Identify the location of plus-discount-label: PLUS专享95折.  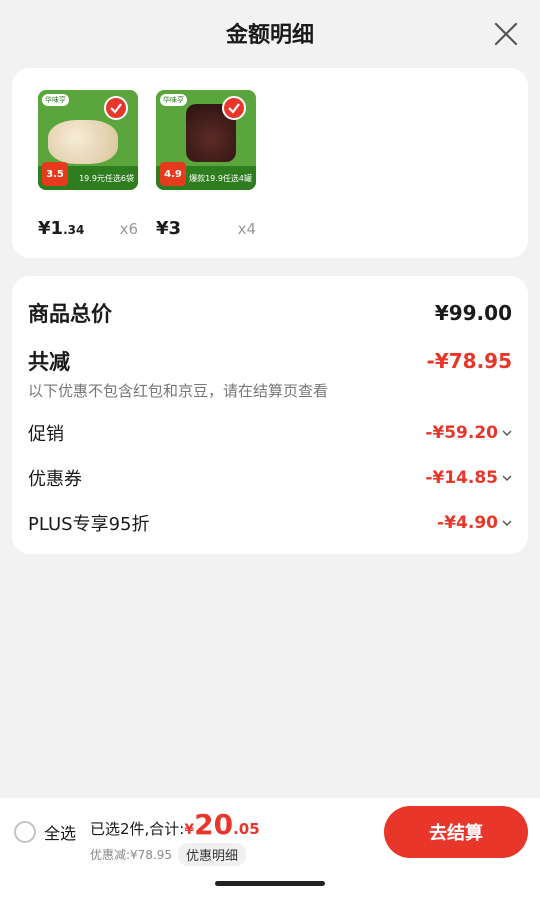
(89, 524).